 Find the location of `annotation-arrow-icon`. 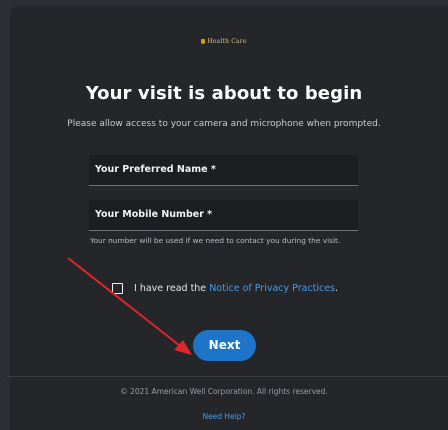

annotation-arrow-icon is located at coordinates (129, 306).